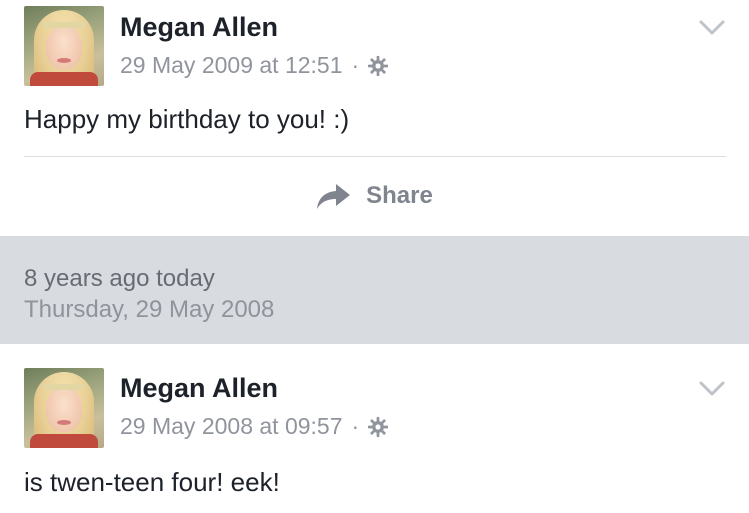 This screenshot has width=749, height=513. What do you see at coordinates (334, 196) in the screenshot?
I see `share-arrow-icon` at bounding box center [334, 196].